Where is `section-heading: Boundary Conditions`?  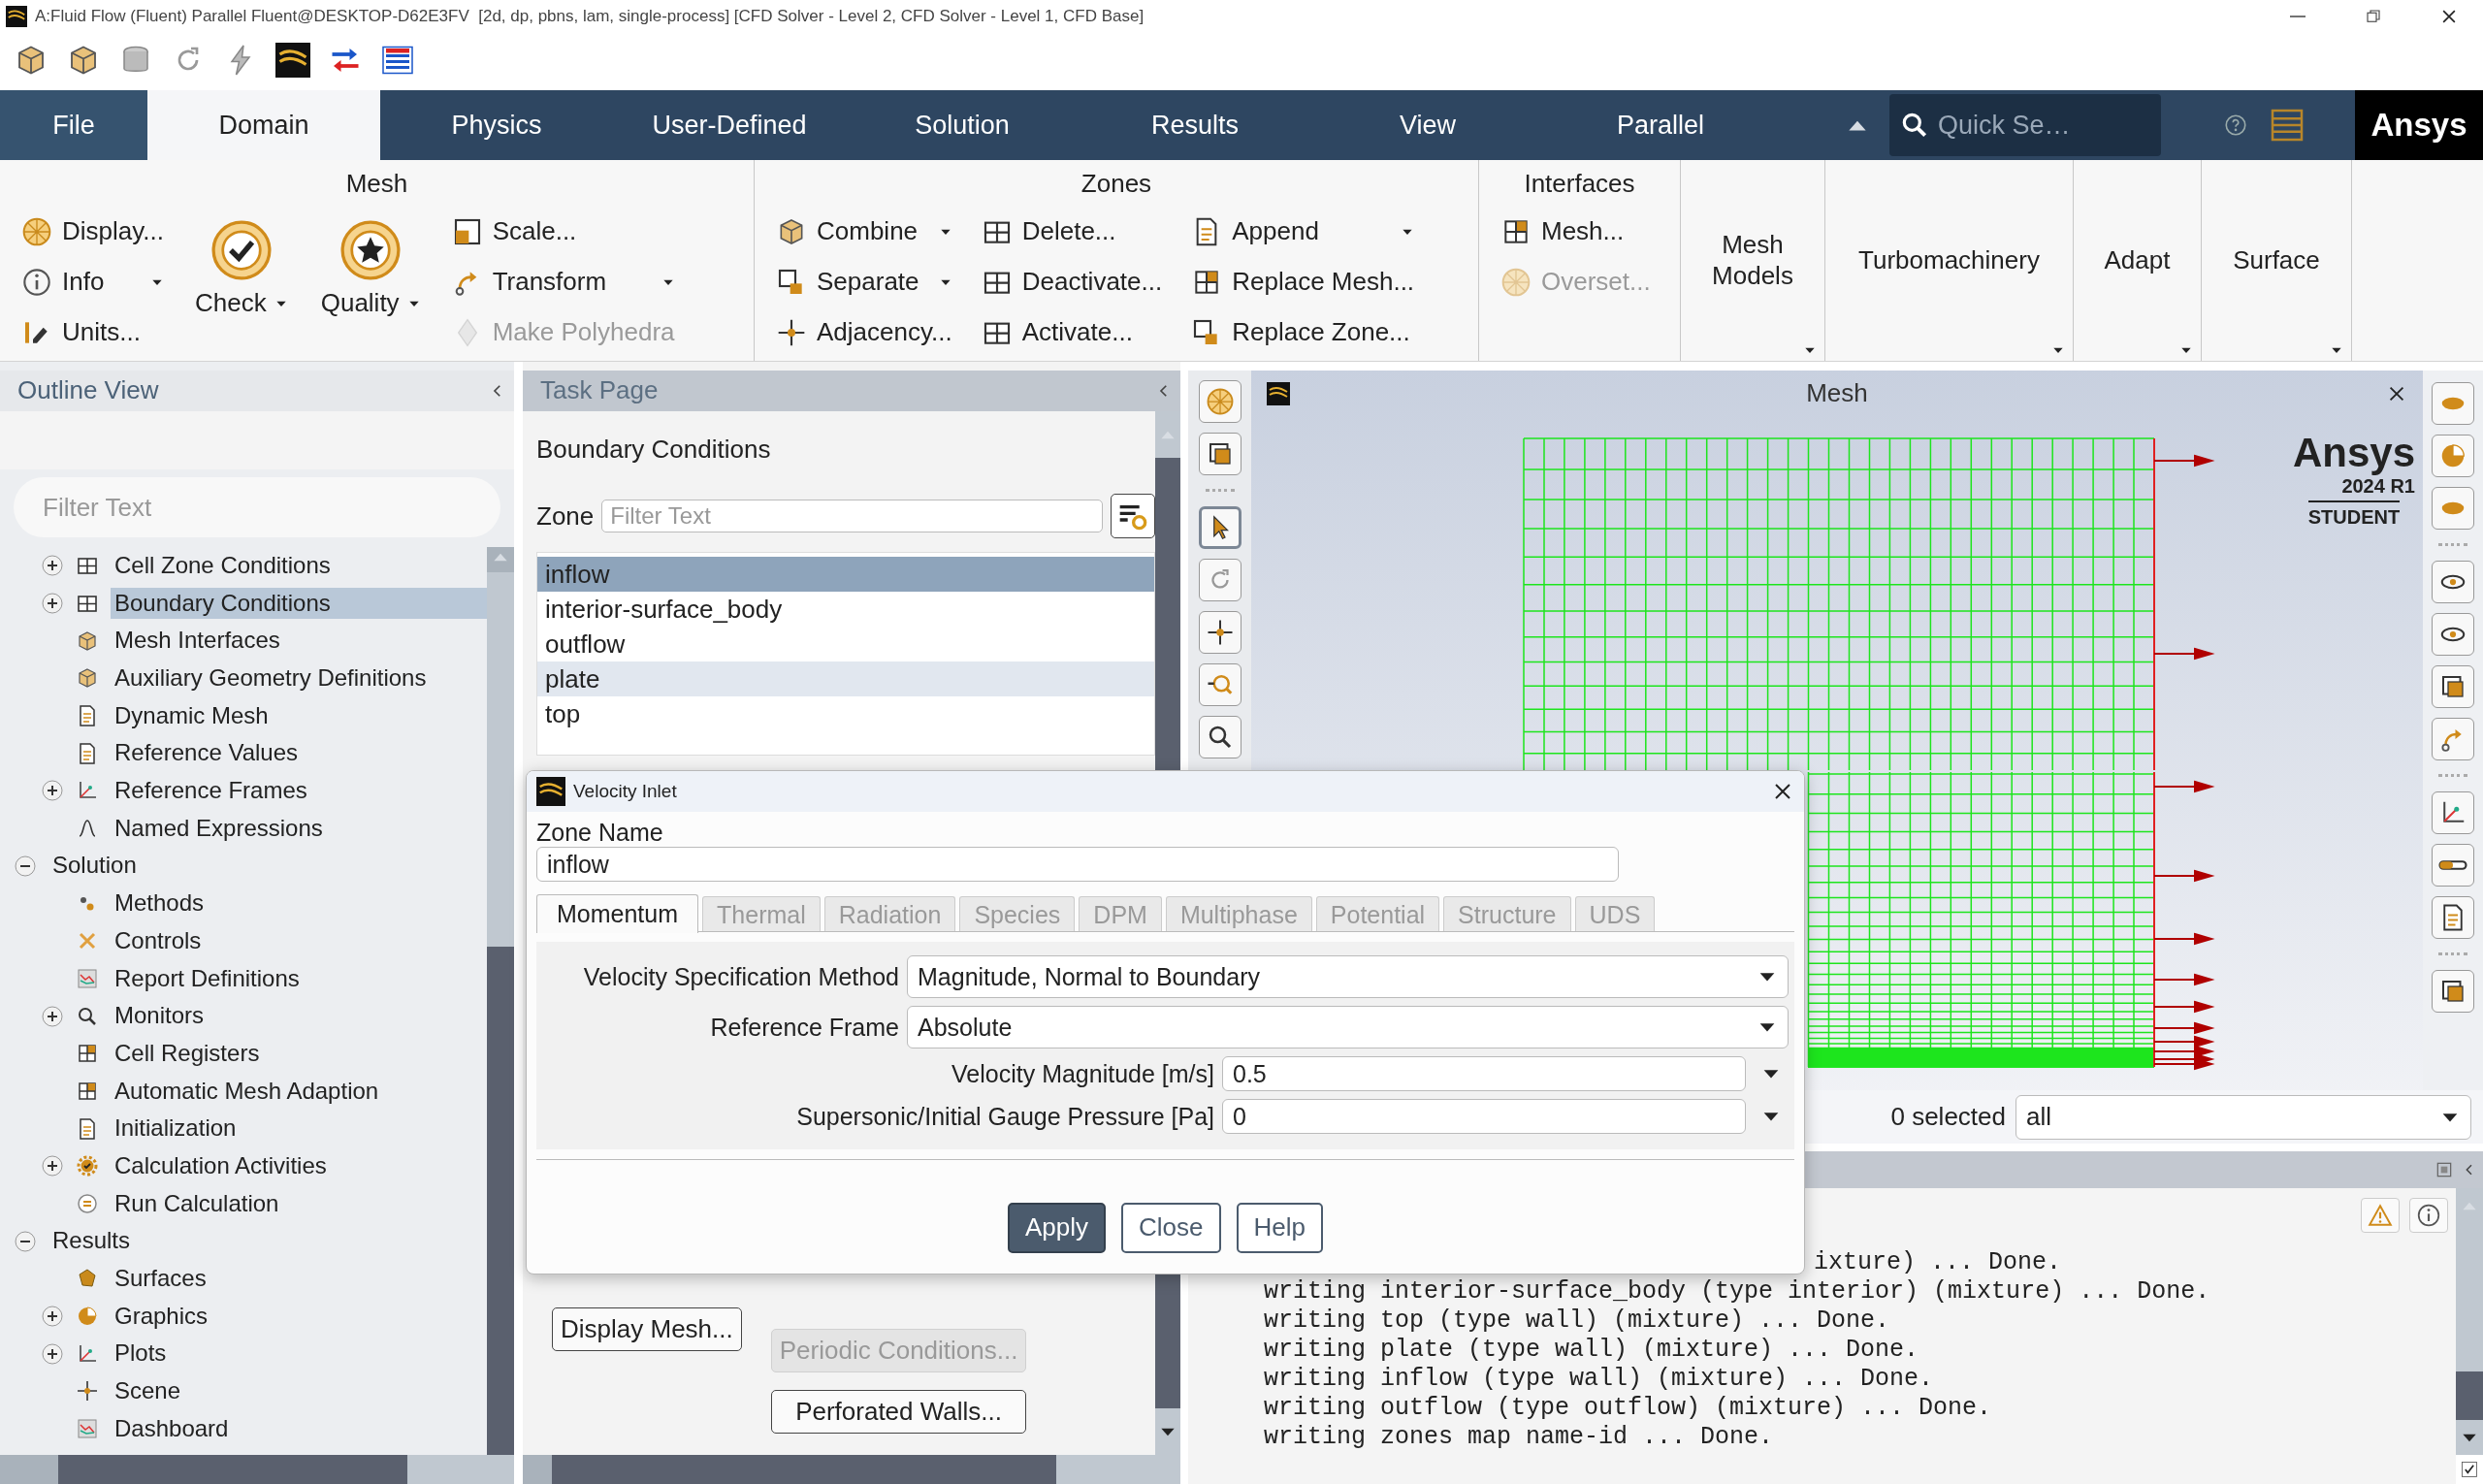
section-heading: Boundary Conditions is located at coordinates (654, 450).